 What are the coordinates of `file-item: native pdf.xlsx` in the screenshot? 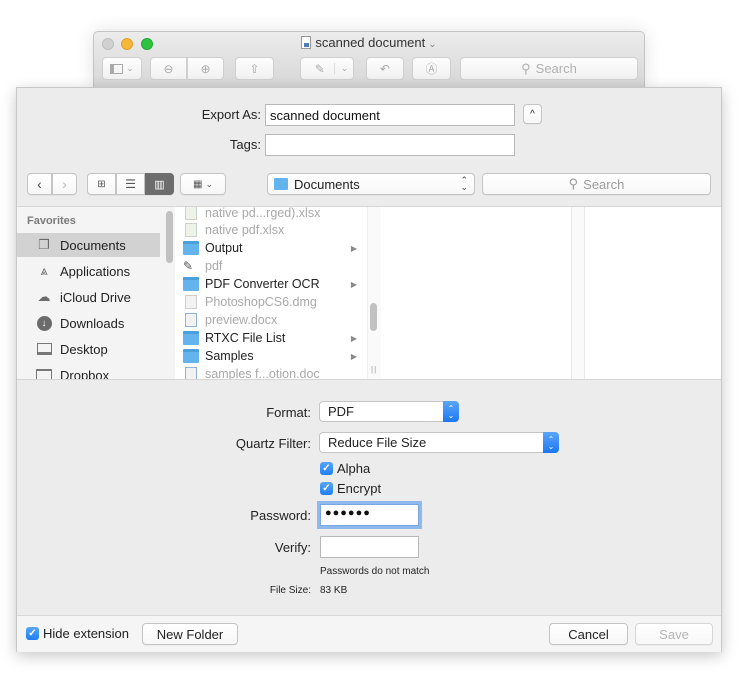 It's located at (274, 230).